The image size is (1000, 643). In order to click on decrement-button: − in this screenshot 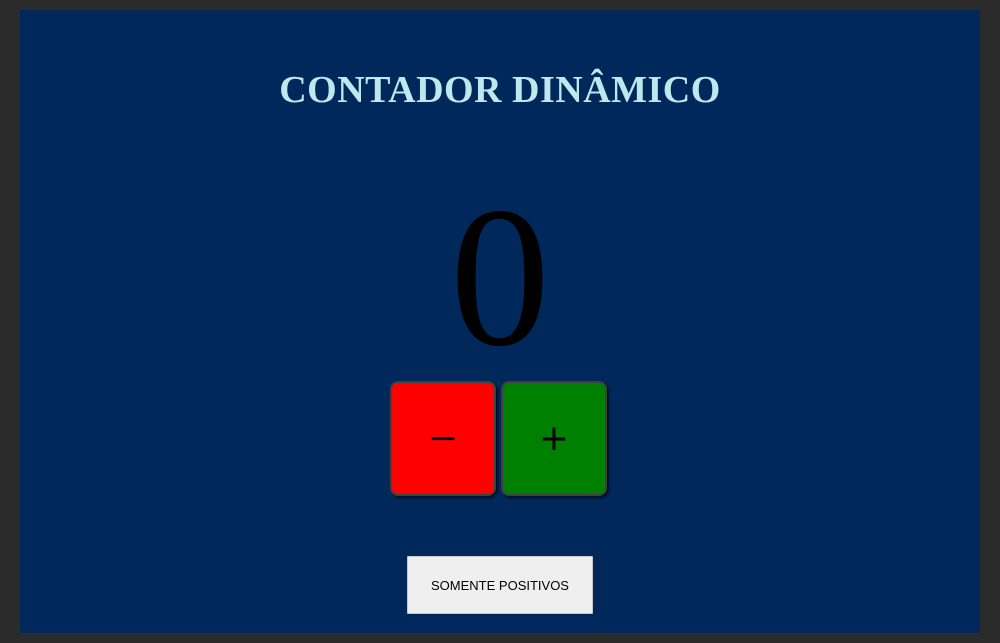, I will do `click(443, 438)`.